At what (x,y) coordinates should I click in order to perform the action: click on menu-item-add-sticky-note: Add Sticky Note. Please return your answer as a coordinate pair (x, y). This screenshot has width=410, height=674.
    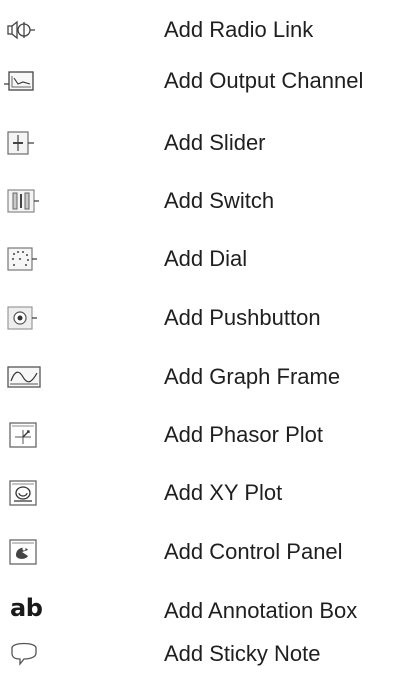
    Looking at the image, I should click on (205, 654).